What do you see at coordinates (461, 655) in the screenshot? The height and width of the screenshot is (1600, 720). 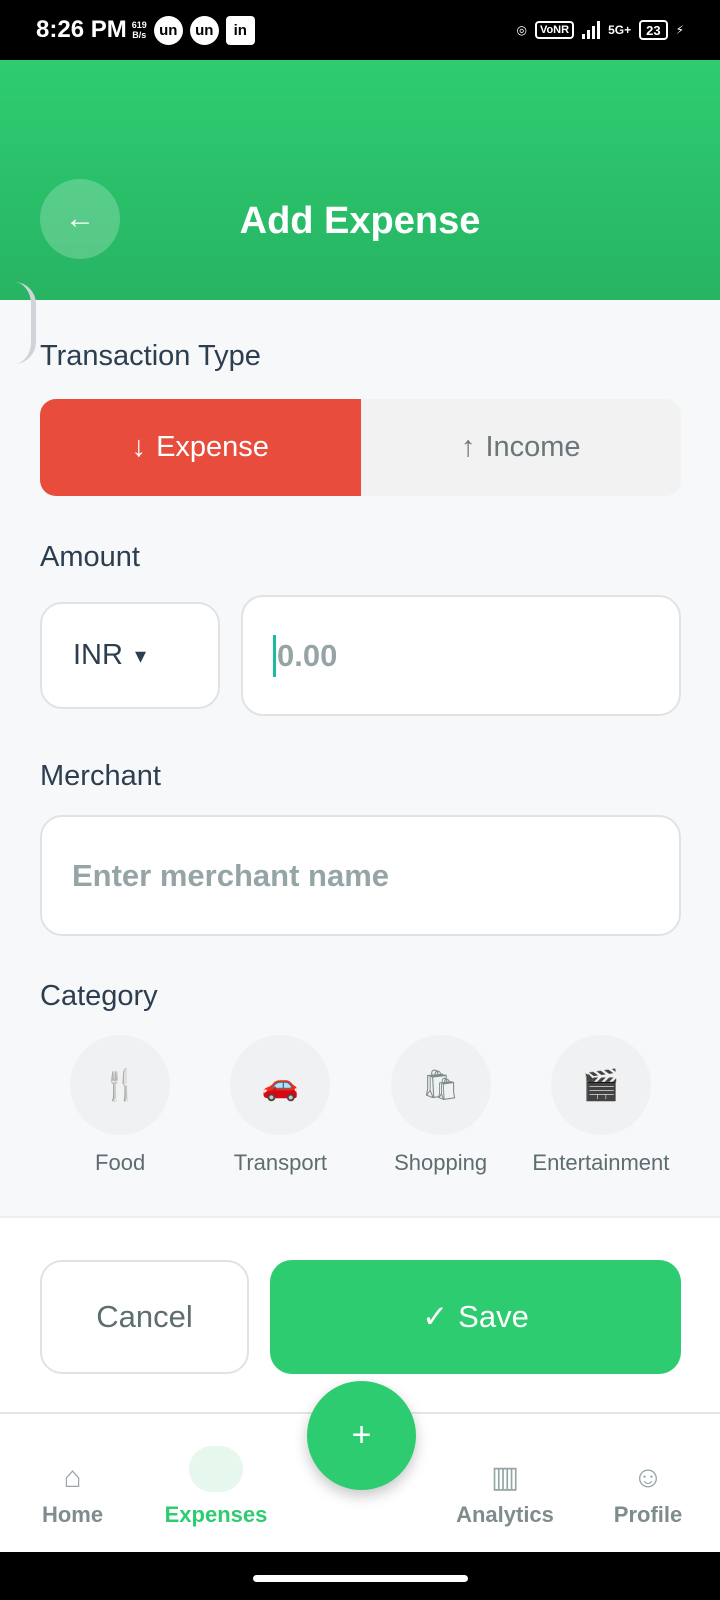 I see `amount-input: 0.00` at bounding box center [461, 655].